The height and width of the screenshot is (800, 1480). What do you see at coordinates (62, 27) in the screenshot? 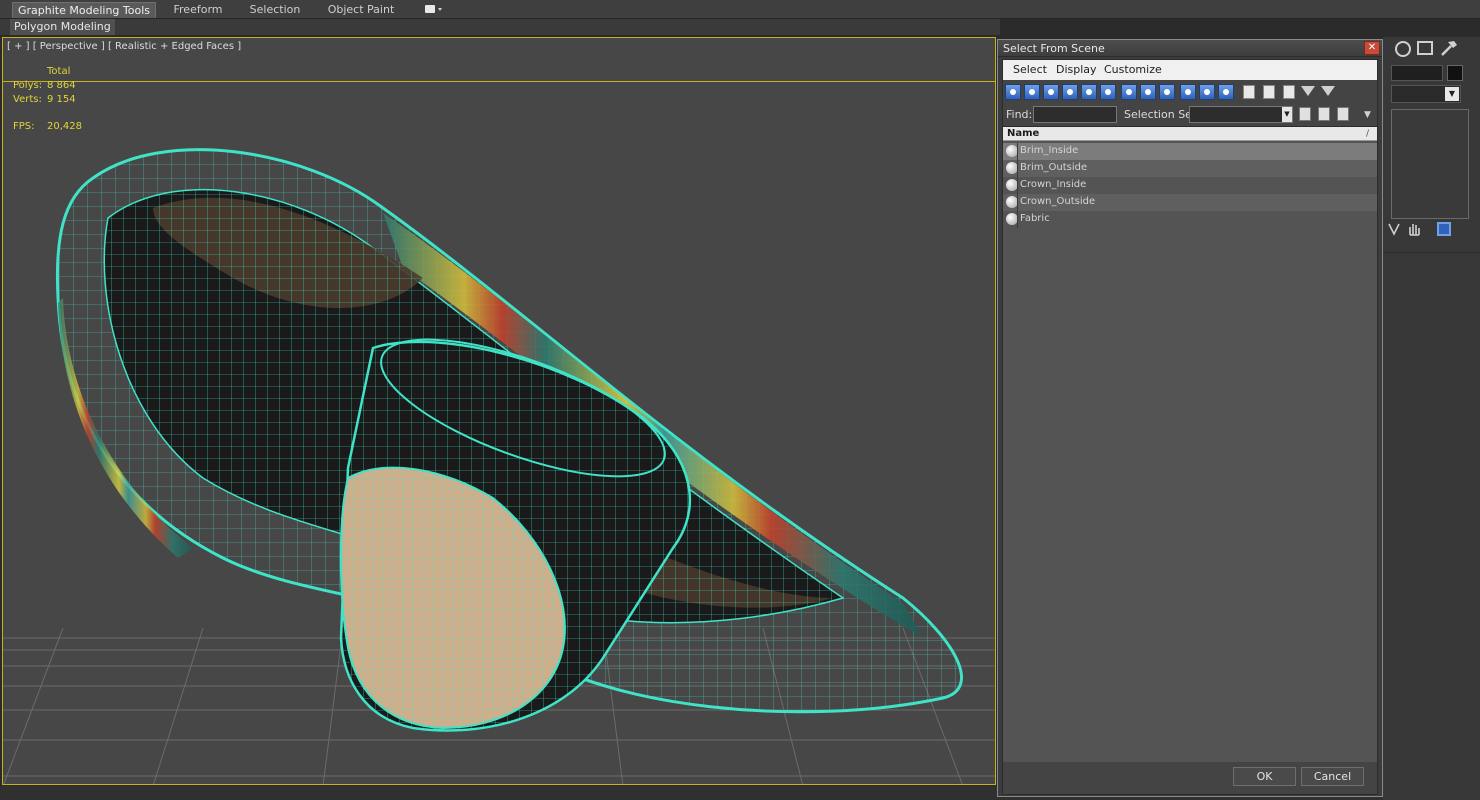
I see `polygon-modeling-panel-button: Polygon Modeling` at bounding box center [62, 27].